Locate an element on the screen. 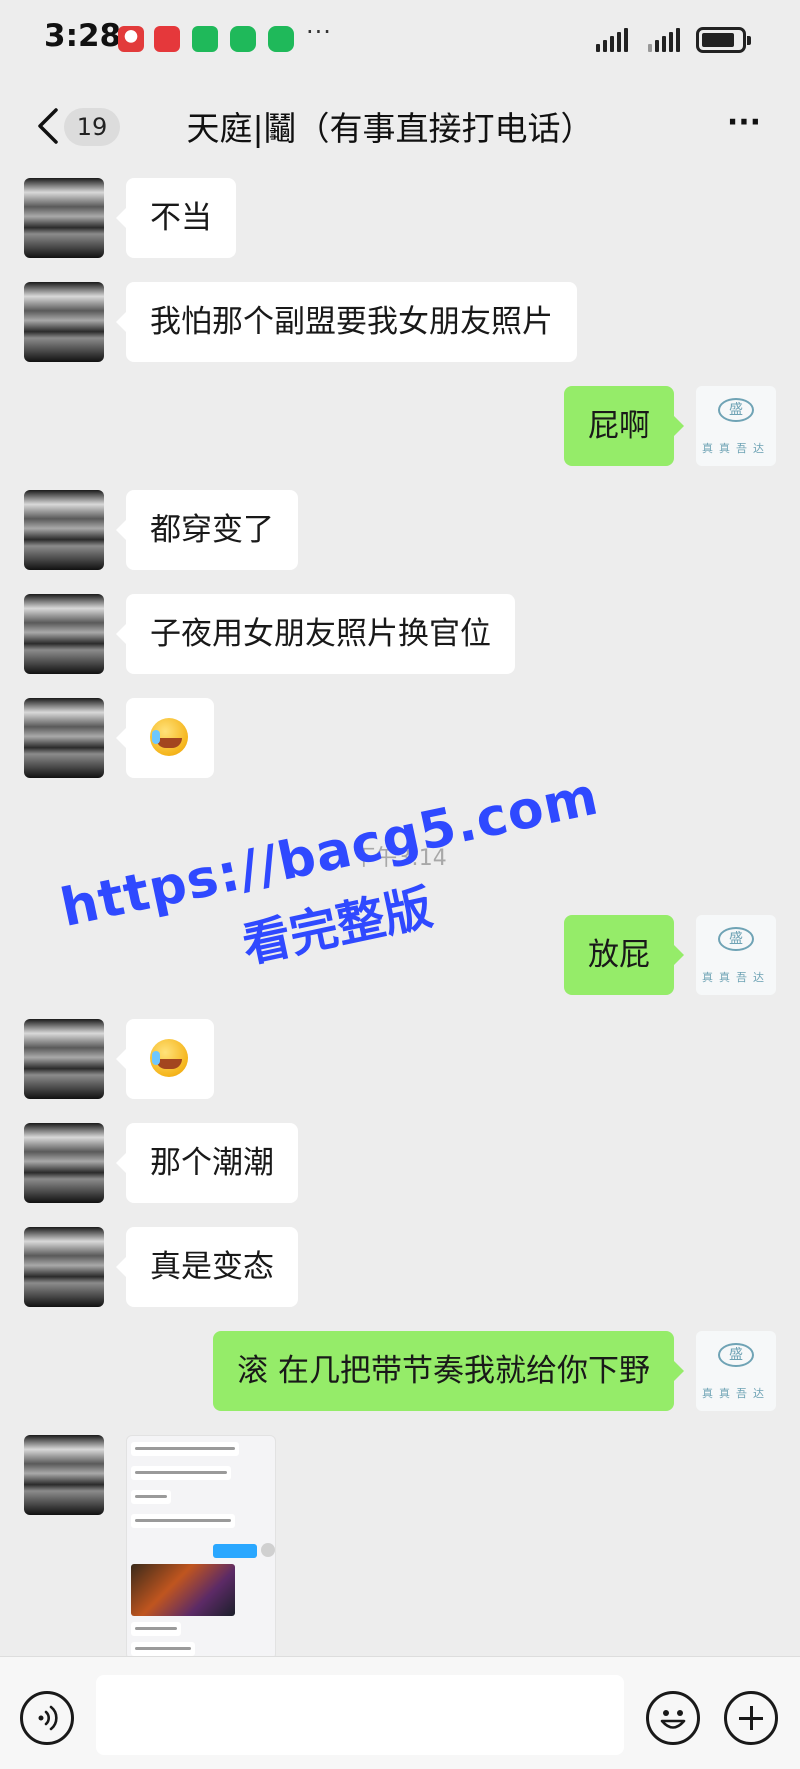  status-time: 3:28 is located at coordinates (83, 36).